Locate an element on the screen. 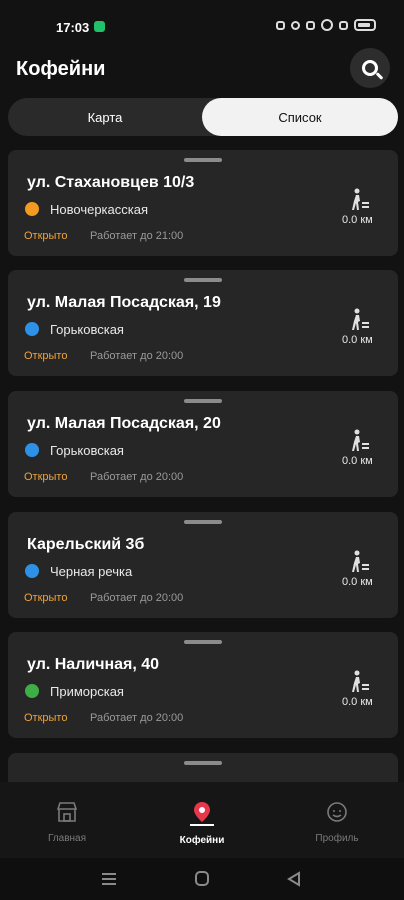  profile-icon is located at coordinates (337, 812).